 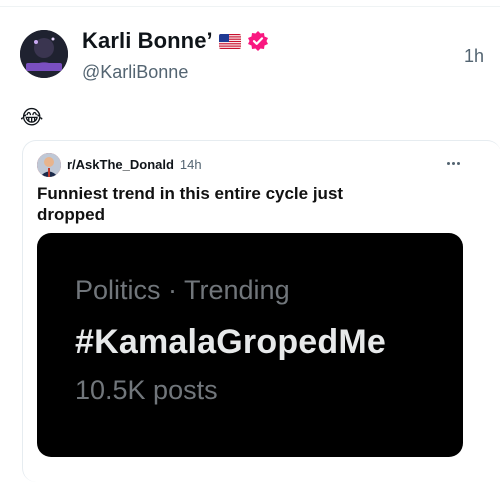 What do you see at coordinates (135, 72) in the screenshot?
I see `author-handle: @KarliBonne` at bounding box center [135, 72].